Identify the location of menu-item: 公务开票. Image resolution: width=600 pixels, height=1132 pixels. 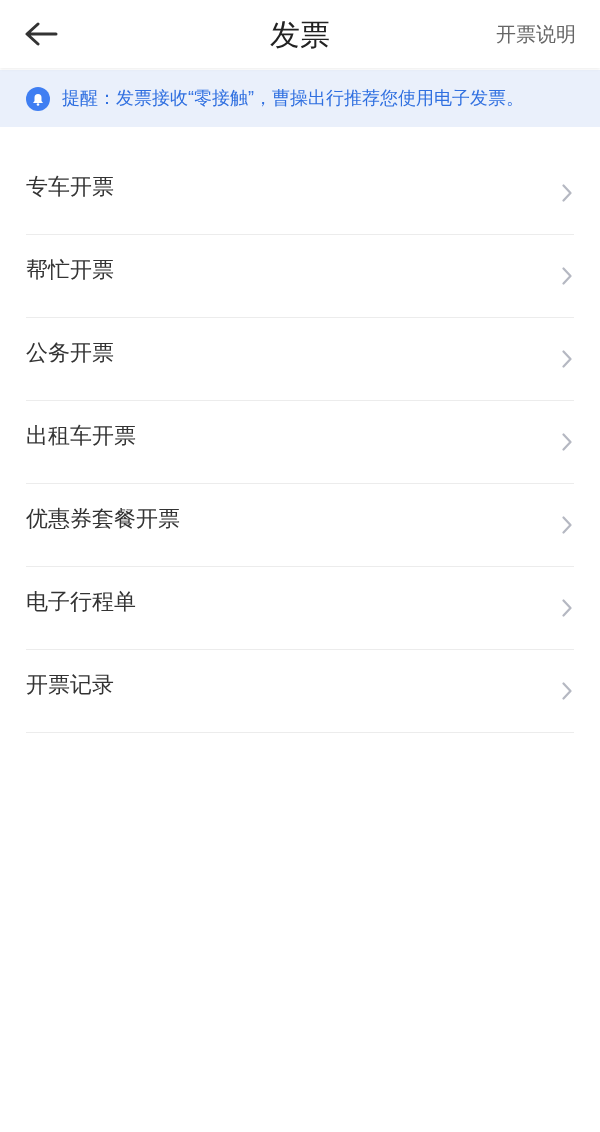
(300, 359).